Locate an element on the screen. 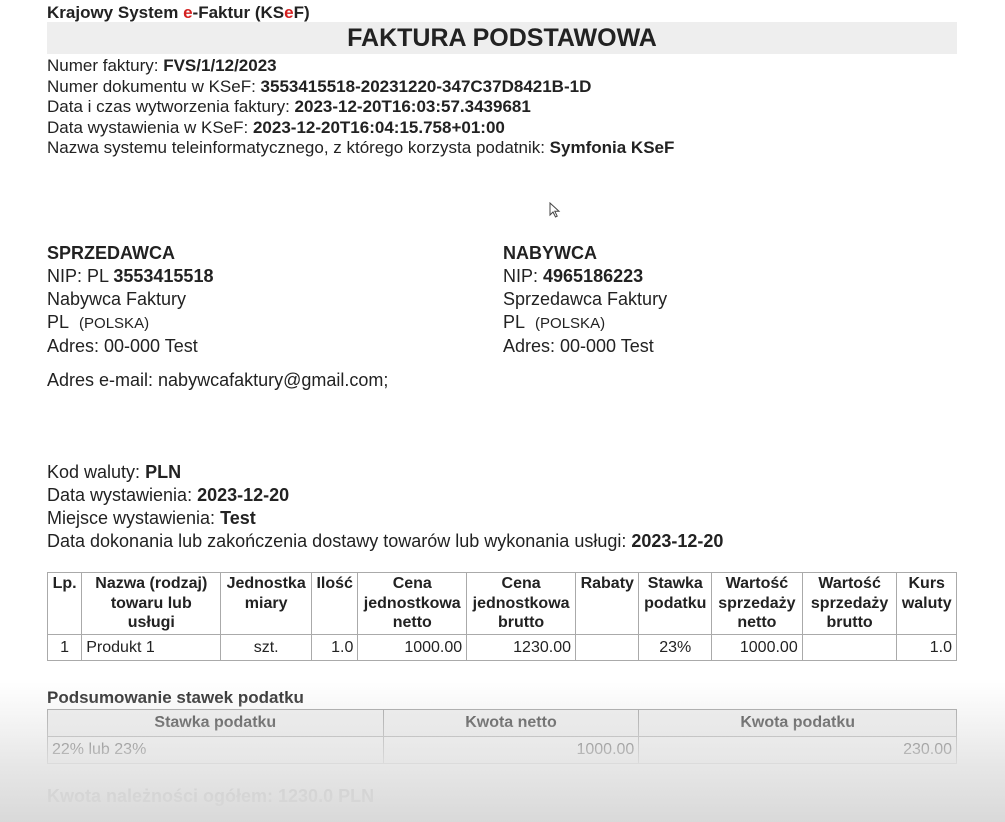 This screenshot has height=822, width=1005. summary-header-cell: Stawka podatku is located at coordinates (215, 723).